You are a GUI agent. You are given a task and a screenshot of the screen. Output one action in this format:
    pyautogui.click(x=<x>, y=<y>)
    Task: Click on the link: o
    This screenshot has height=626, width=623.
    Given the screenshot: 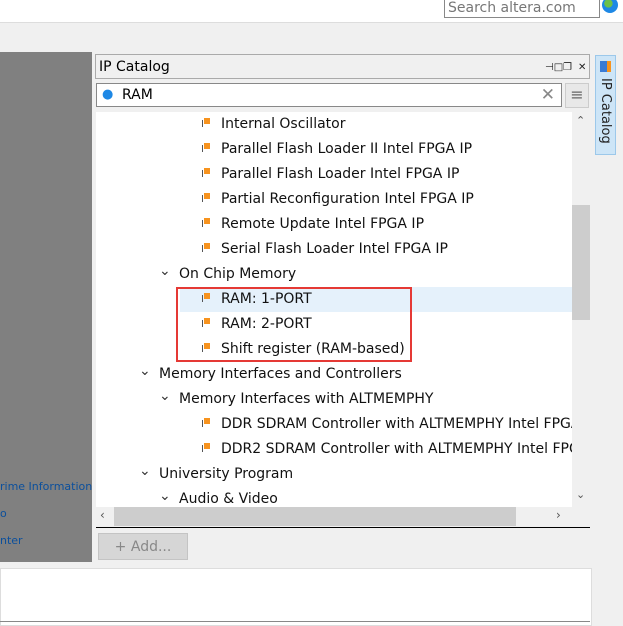 What is the action you would take?
    pyautogui.click(x=3, y=513)
    